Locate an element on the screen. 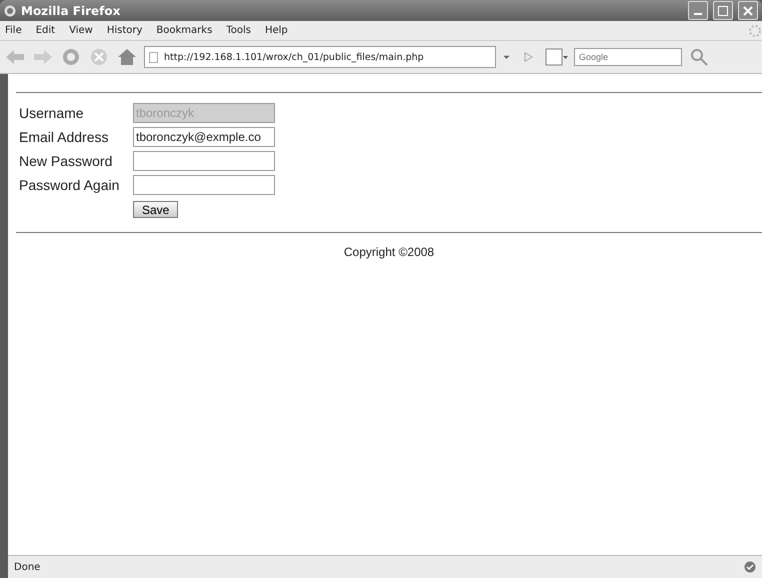 This screenshot has width=762, height=578. menu-item: File is located at coordinates (13, 30).